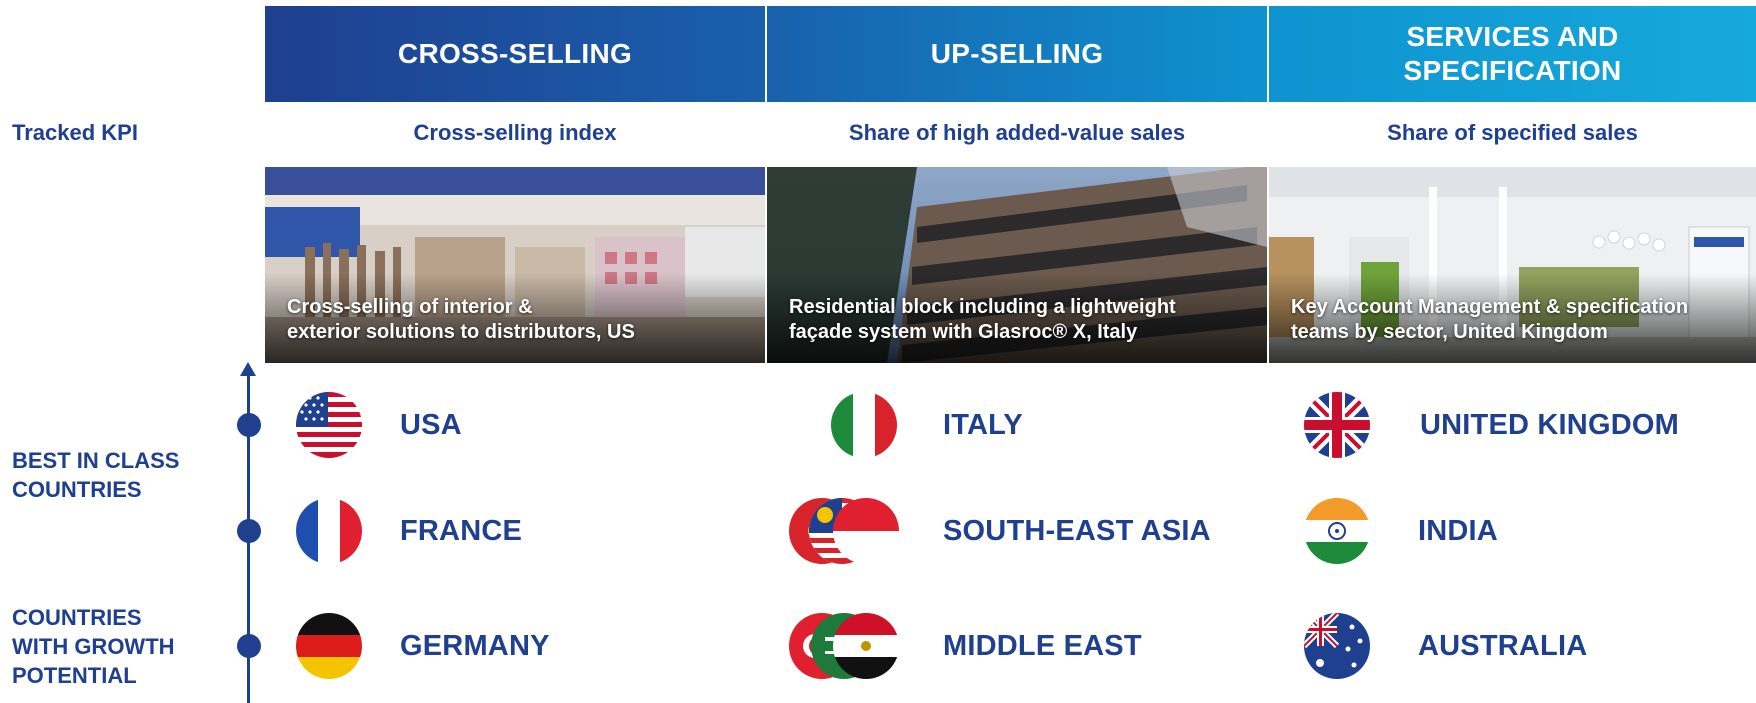  What do you see at coordinates (329, 425) in the screenshot?
I see `usa-flag-icon` at bounding box center [329, 425].